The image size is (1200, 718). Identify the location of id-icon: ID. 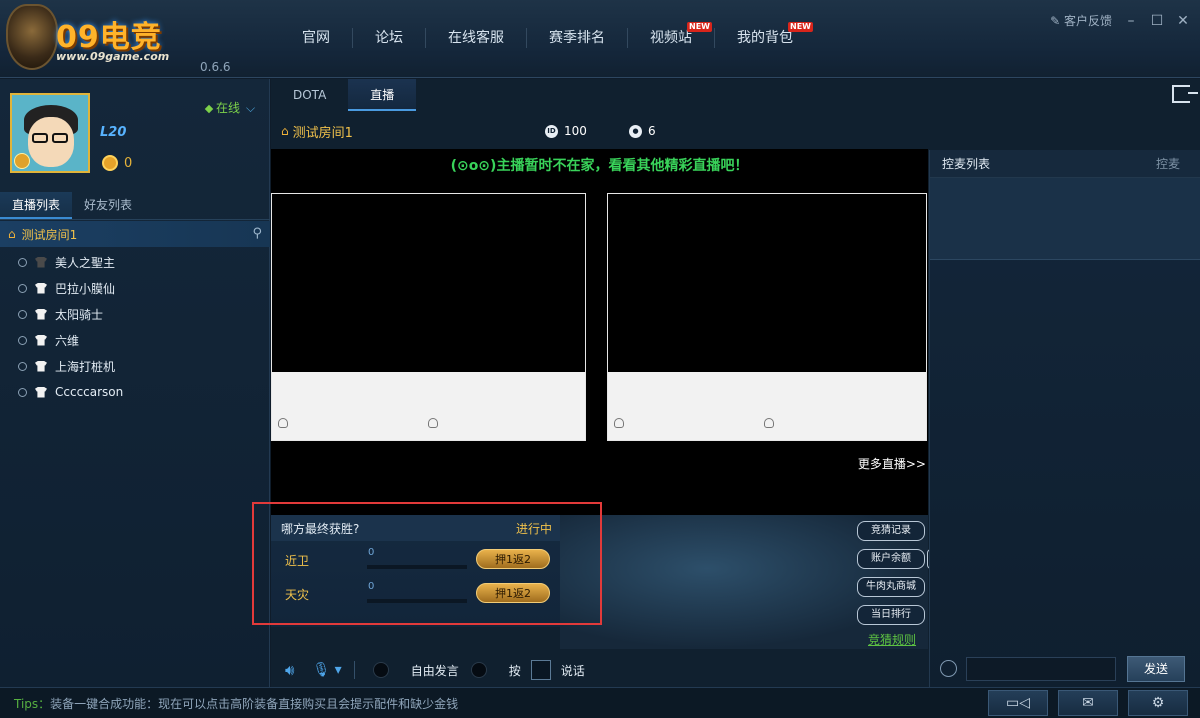
(551, 131).